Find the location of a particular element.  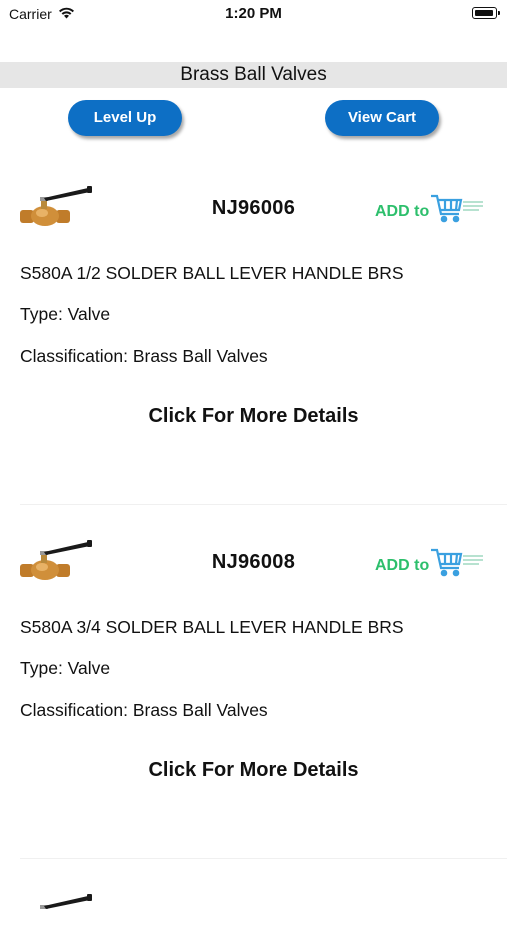

brass-valve-icon is located at coordinates (66, 901).